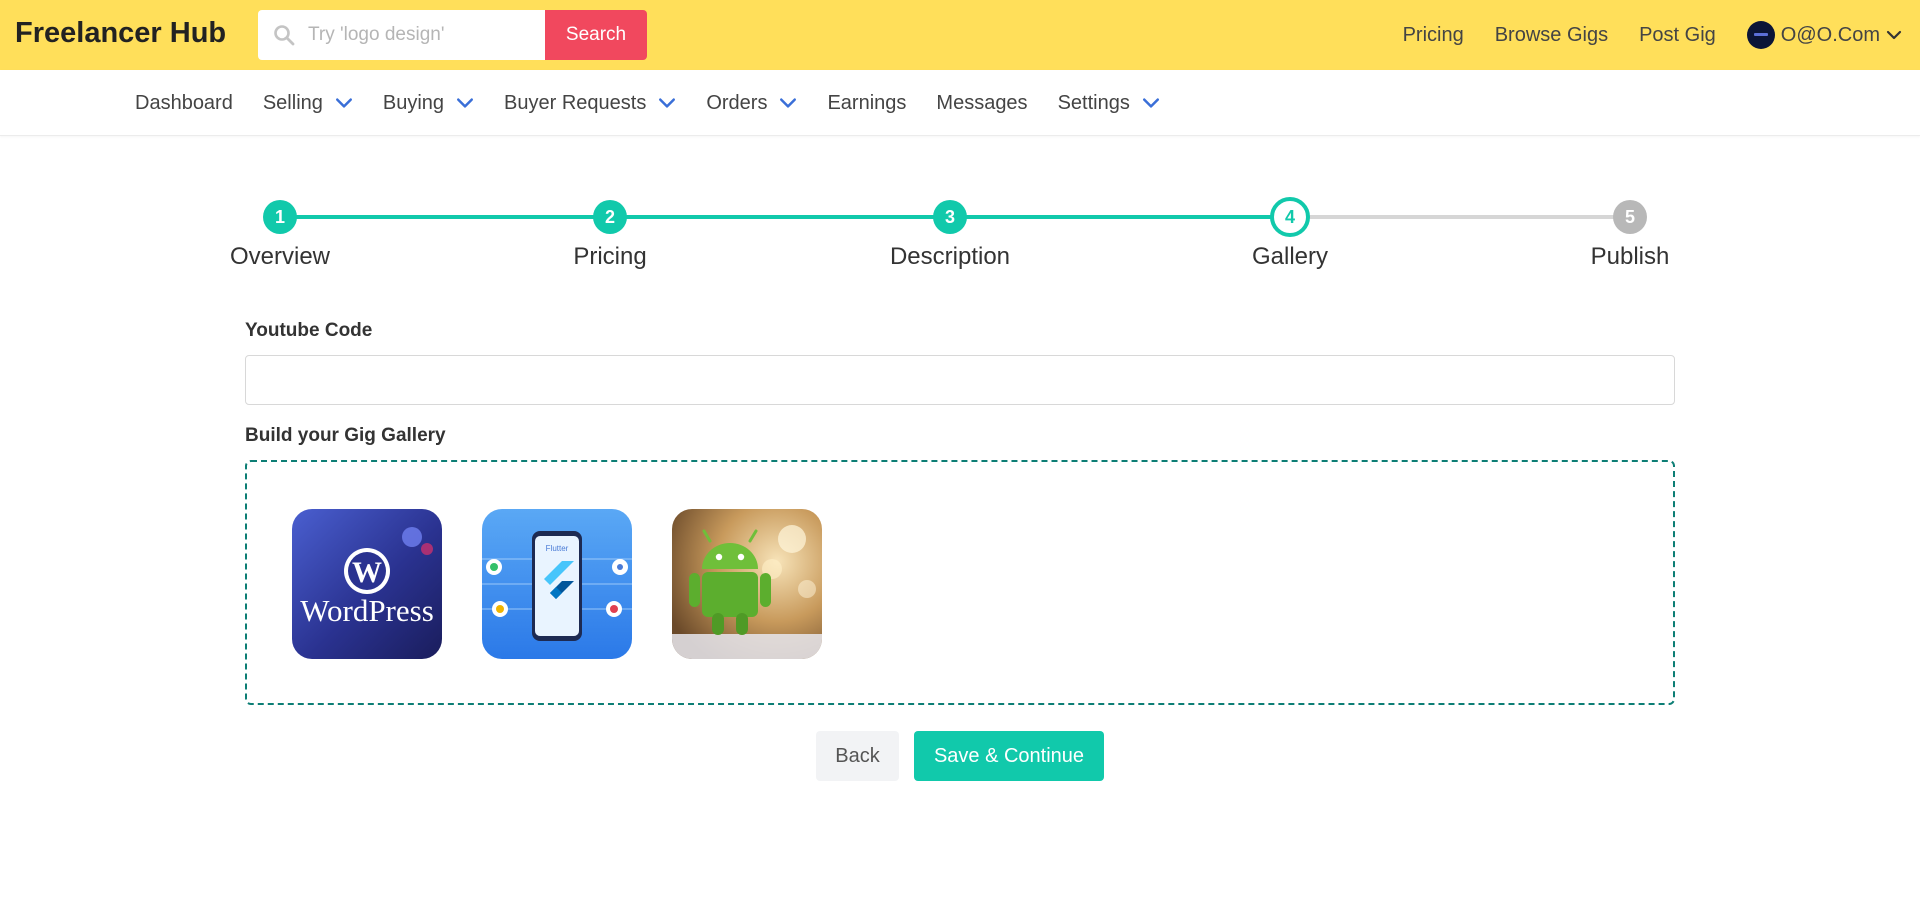  What do you see at coordinates (1630, 256) in the screenshot?
I see `step-label: Publish` at bounding box center [1630, 256].